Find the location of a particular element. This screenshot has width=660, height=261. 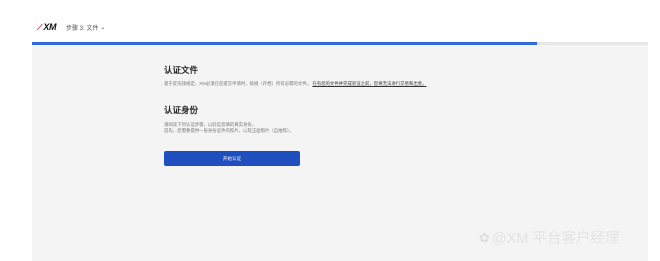

watermark-text: @XM 平台客户经理 is located at coordinates (555, 239).